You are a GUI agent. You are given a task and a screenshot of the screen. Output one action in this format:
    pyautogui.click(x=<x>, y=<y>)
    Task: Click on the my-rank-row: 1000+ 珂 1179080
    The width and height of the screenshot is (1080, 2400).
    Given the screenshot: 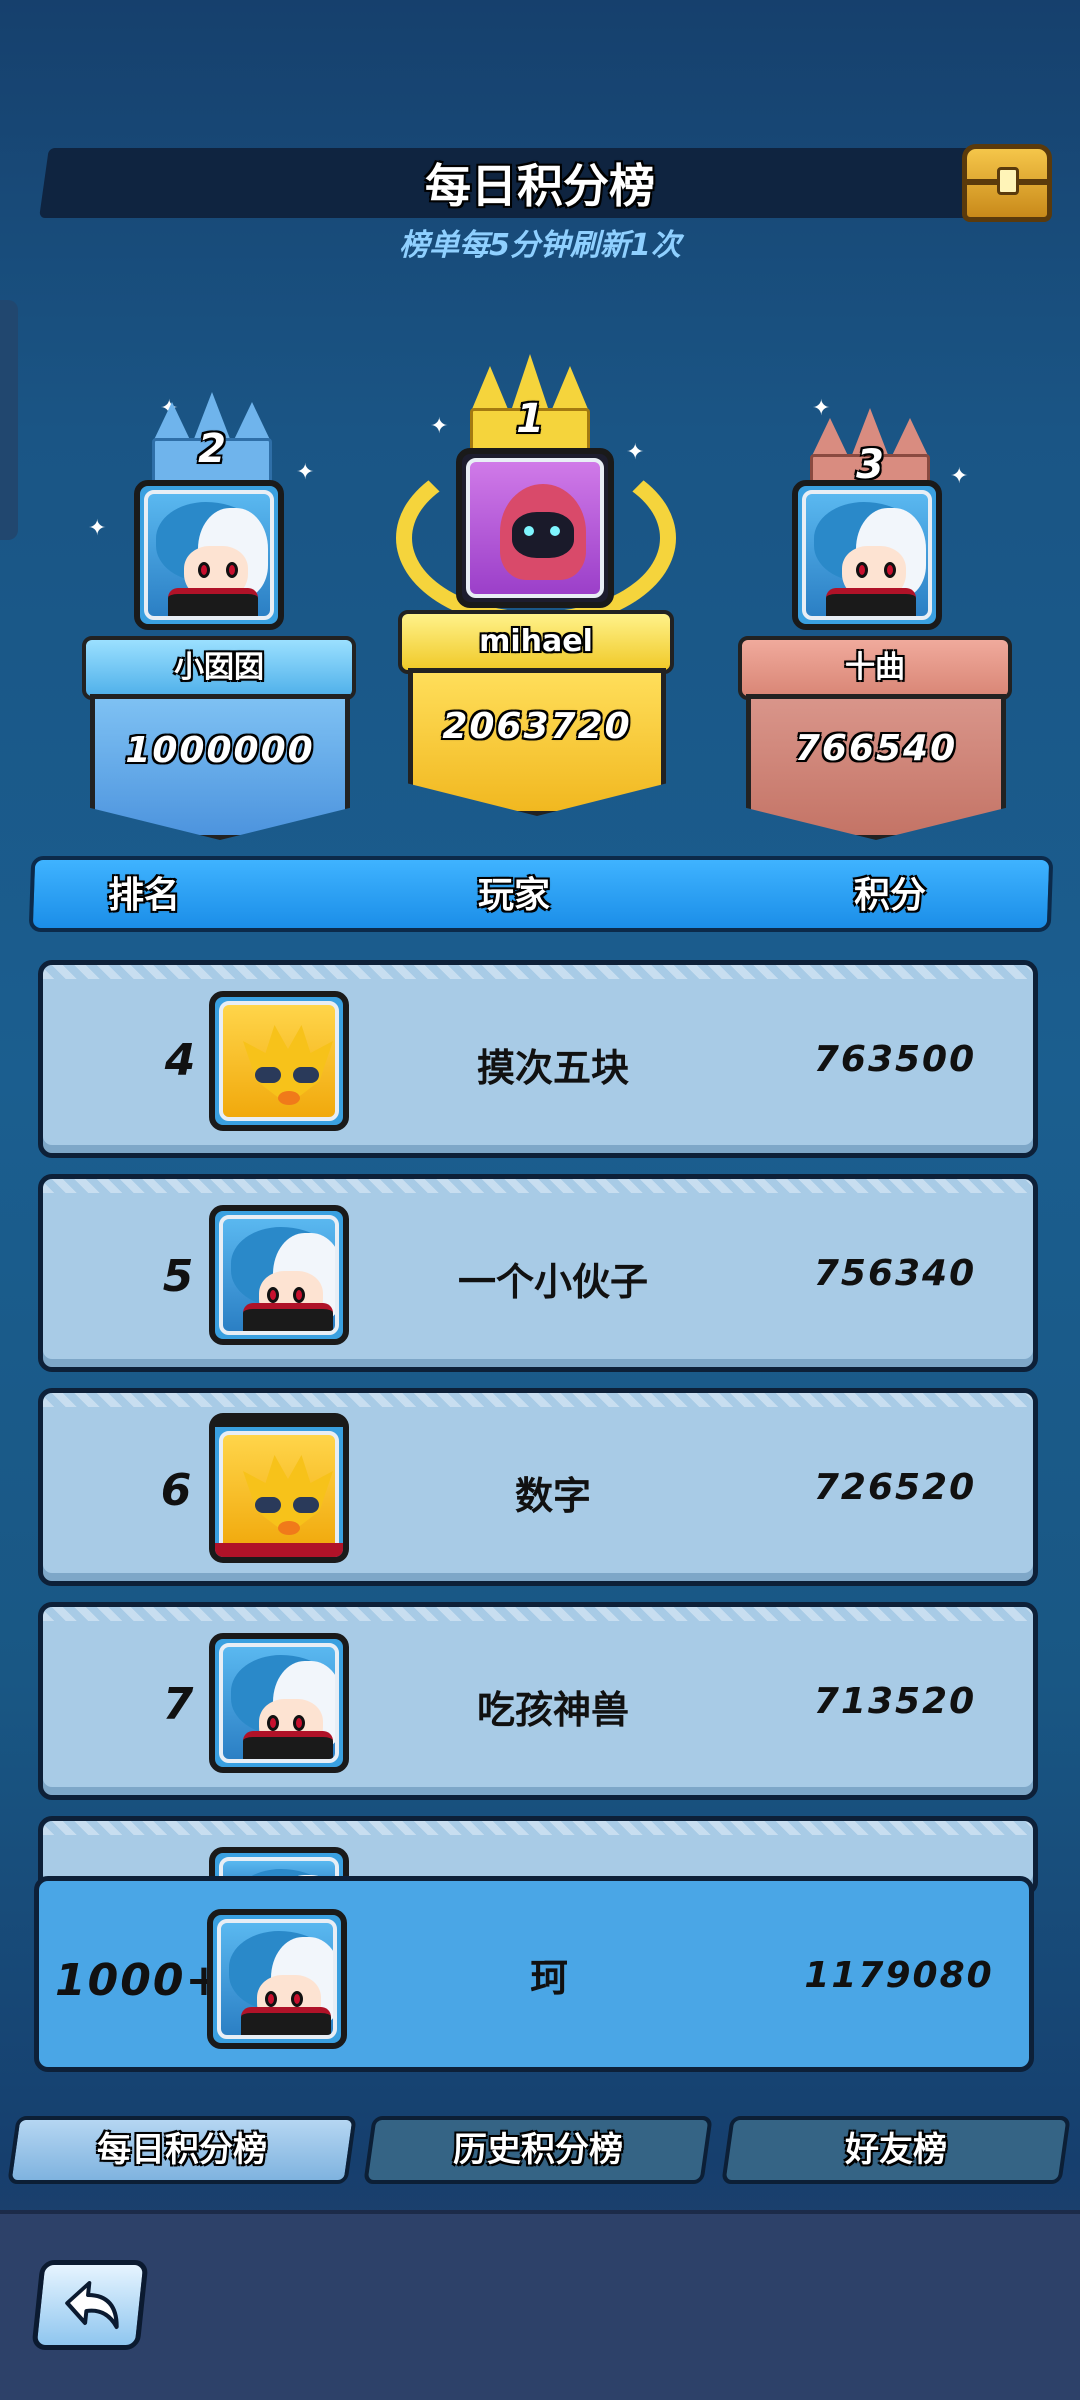 What is the action you would take?
    pyautogui.click(x=534, y=1974)
    